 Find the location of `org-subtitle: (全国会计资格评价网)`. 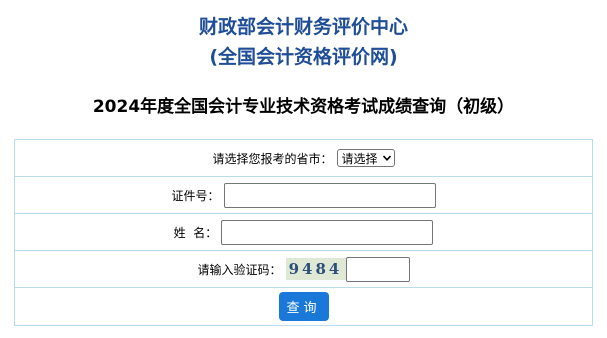

org-subtitle: (全国会计资格评价网) is located at coordinates (303, 57).